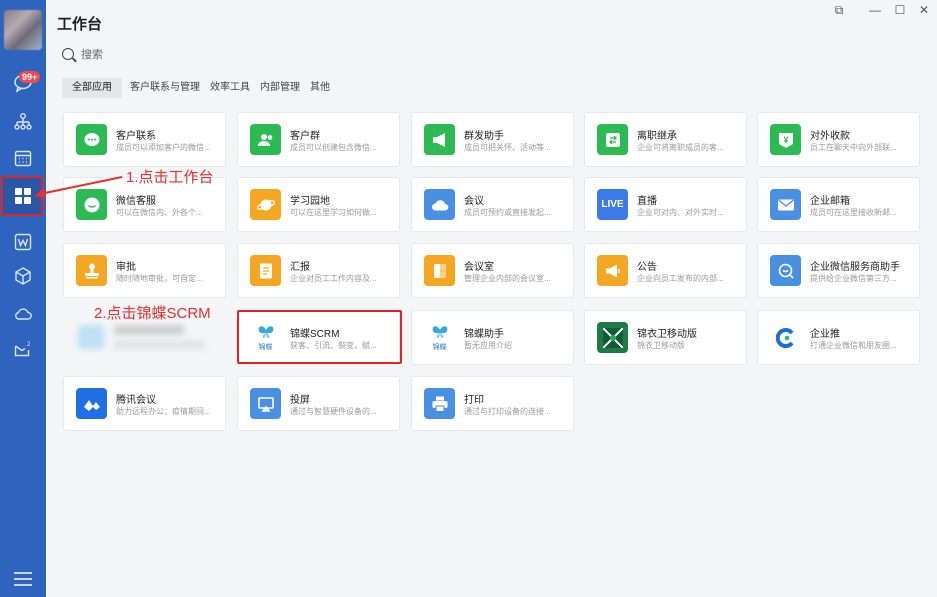 Image resolution: width=937 pixels, height=597 pixels. I want to click on tab-customer: 客户联系与管理, so click(165, 88).